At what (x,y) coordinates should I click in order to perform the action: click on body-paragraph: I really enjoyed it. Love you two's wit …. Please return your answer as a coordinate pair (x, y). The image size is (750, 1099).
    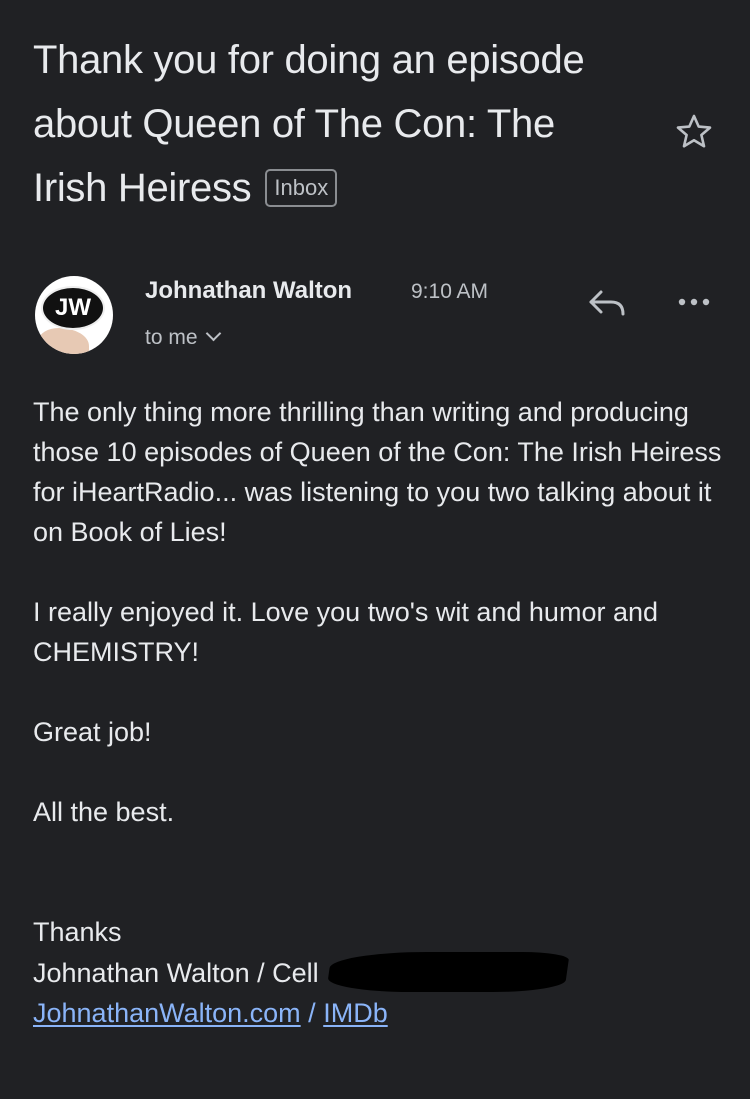
    Looking at the image, I should click on (345, 632).